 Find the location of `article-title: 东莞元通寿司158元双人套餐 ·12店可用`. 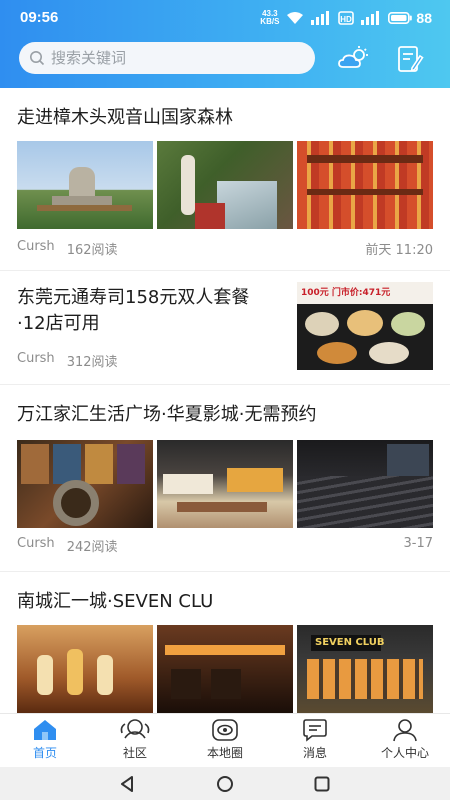

article-title: 东莞元通寿司158元双人套餐 ·12店可用 is located at coordinates (133, 310).